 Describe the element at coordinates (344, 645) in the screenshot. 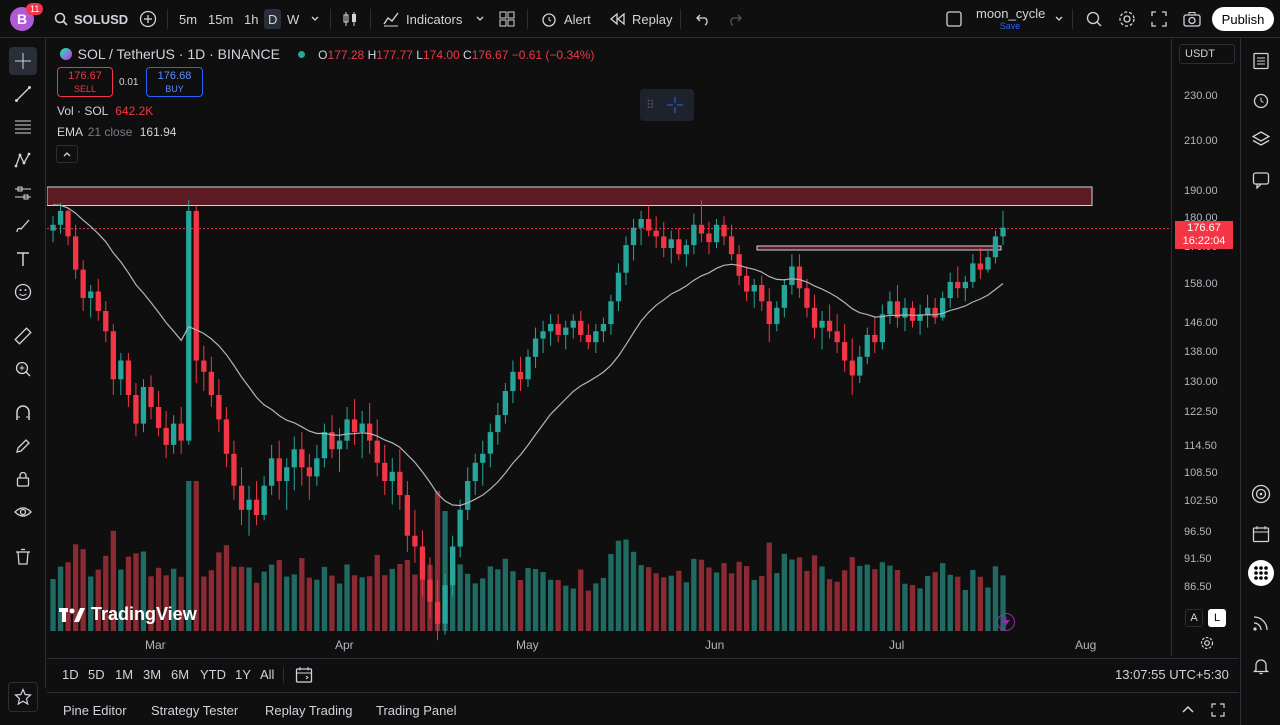

I see `time-label-apr: Apr` at that location.